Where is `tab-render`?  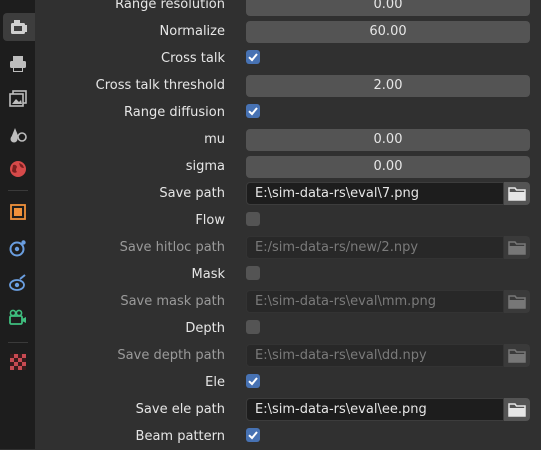
tab-render is located at coordinates (19, 27).